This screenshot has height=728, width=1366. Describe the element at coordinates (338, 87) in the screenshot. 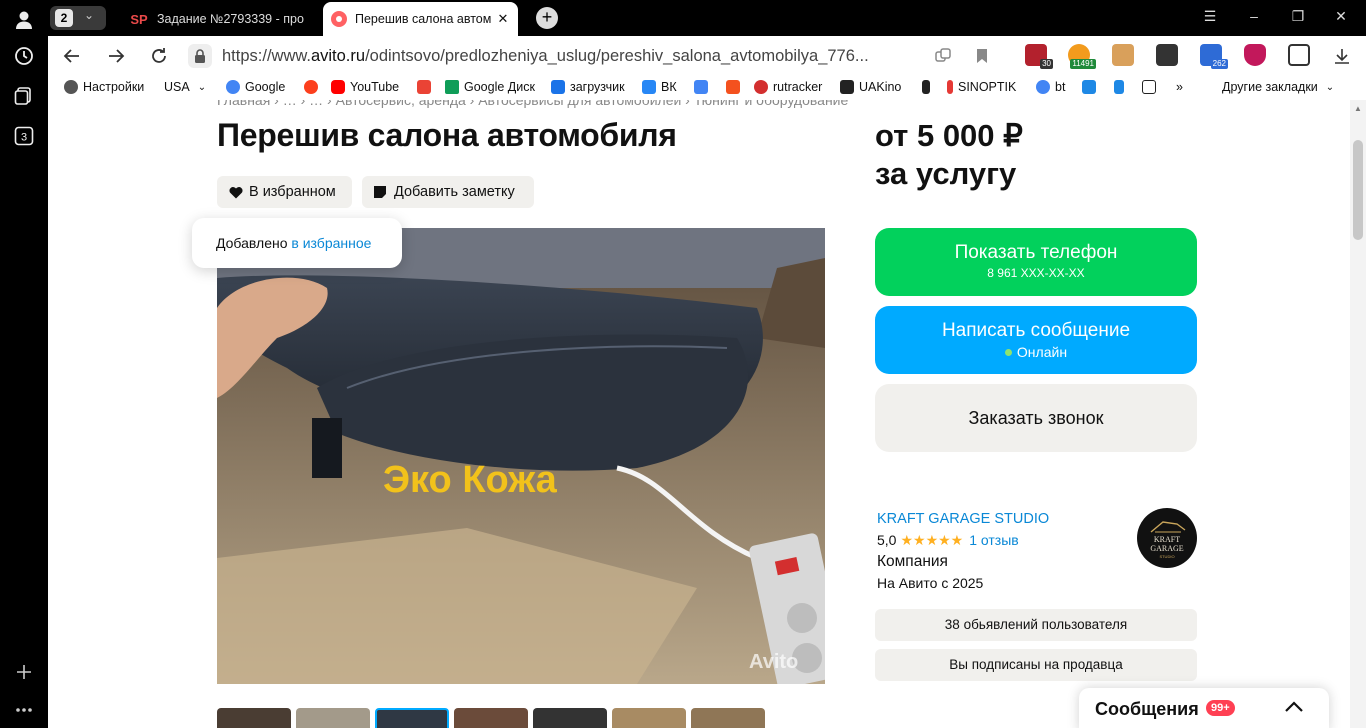

I see `youtube-icon` at that location.